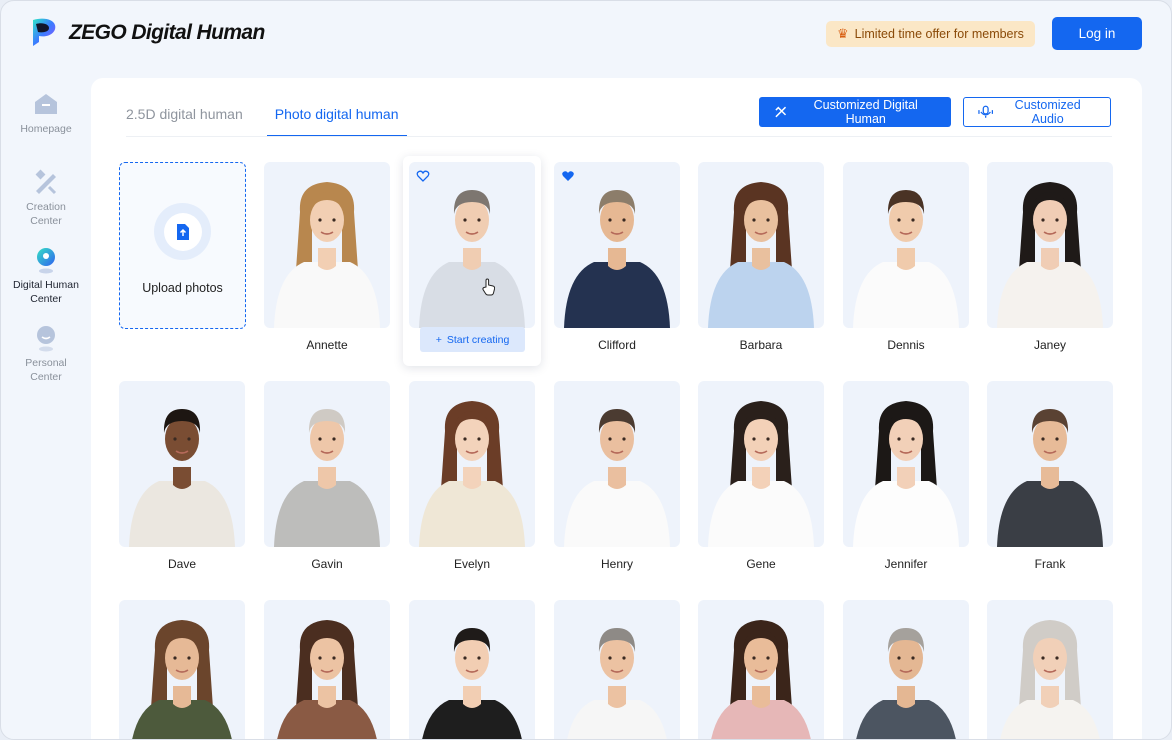 The image size is (1172, 740). Describe the element at coordinates (616, 564) in the screenshot. I see `digital-human-name: Henry` at that location.